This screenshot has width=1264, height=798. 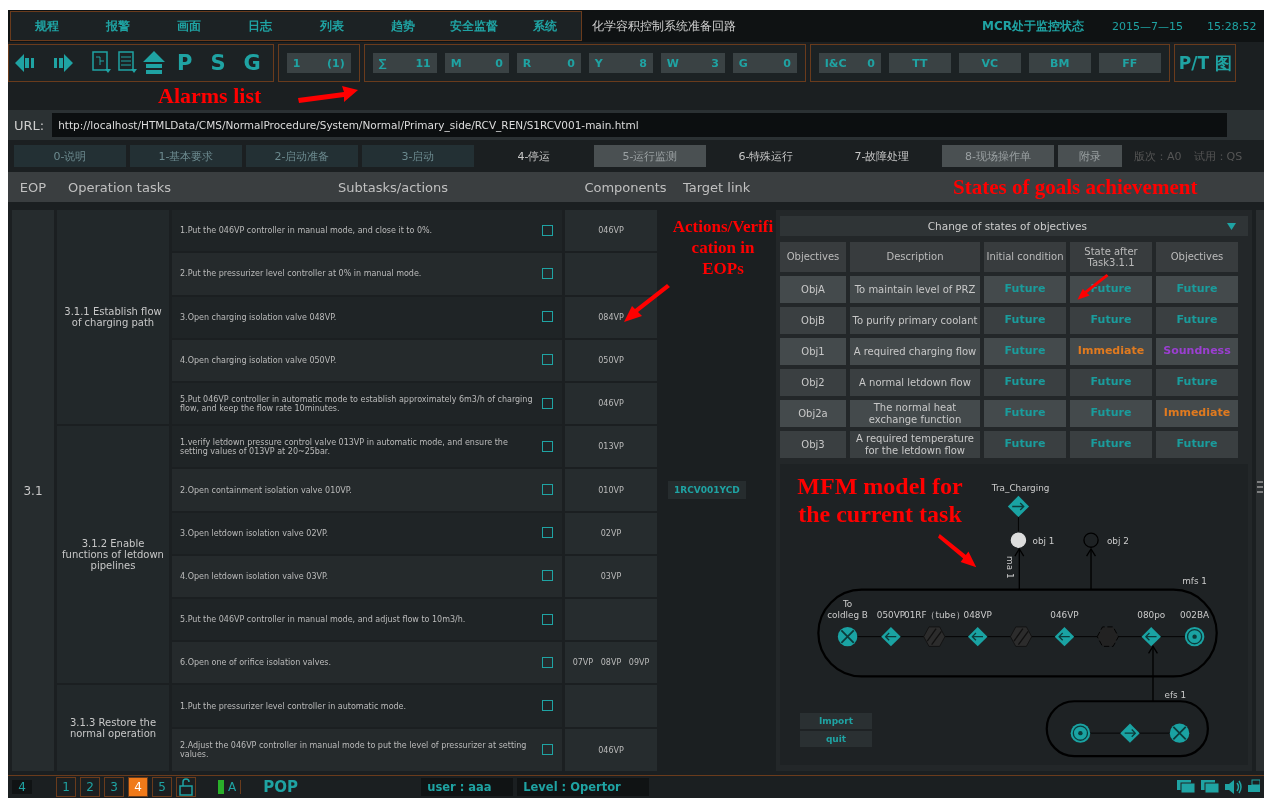 I want to click on menu-item: 画面, so click(x=189, y=26).